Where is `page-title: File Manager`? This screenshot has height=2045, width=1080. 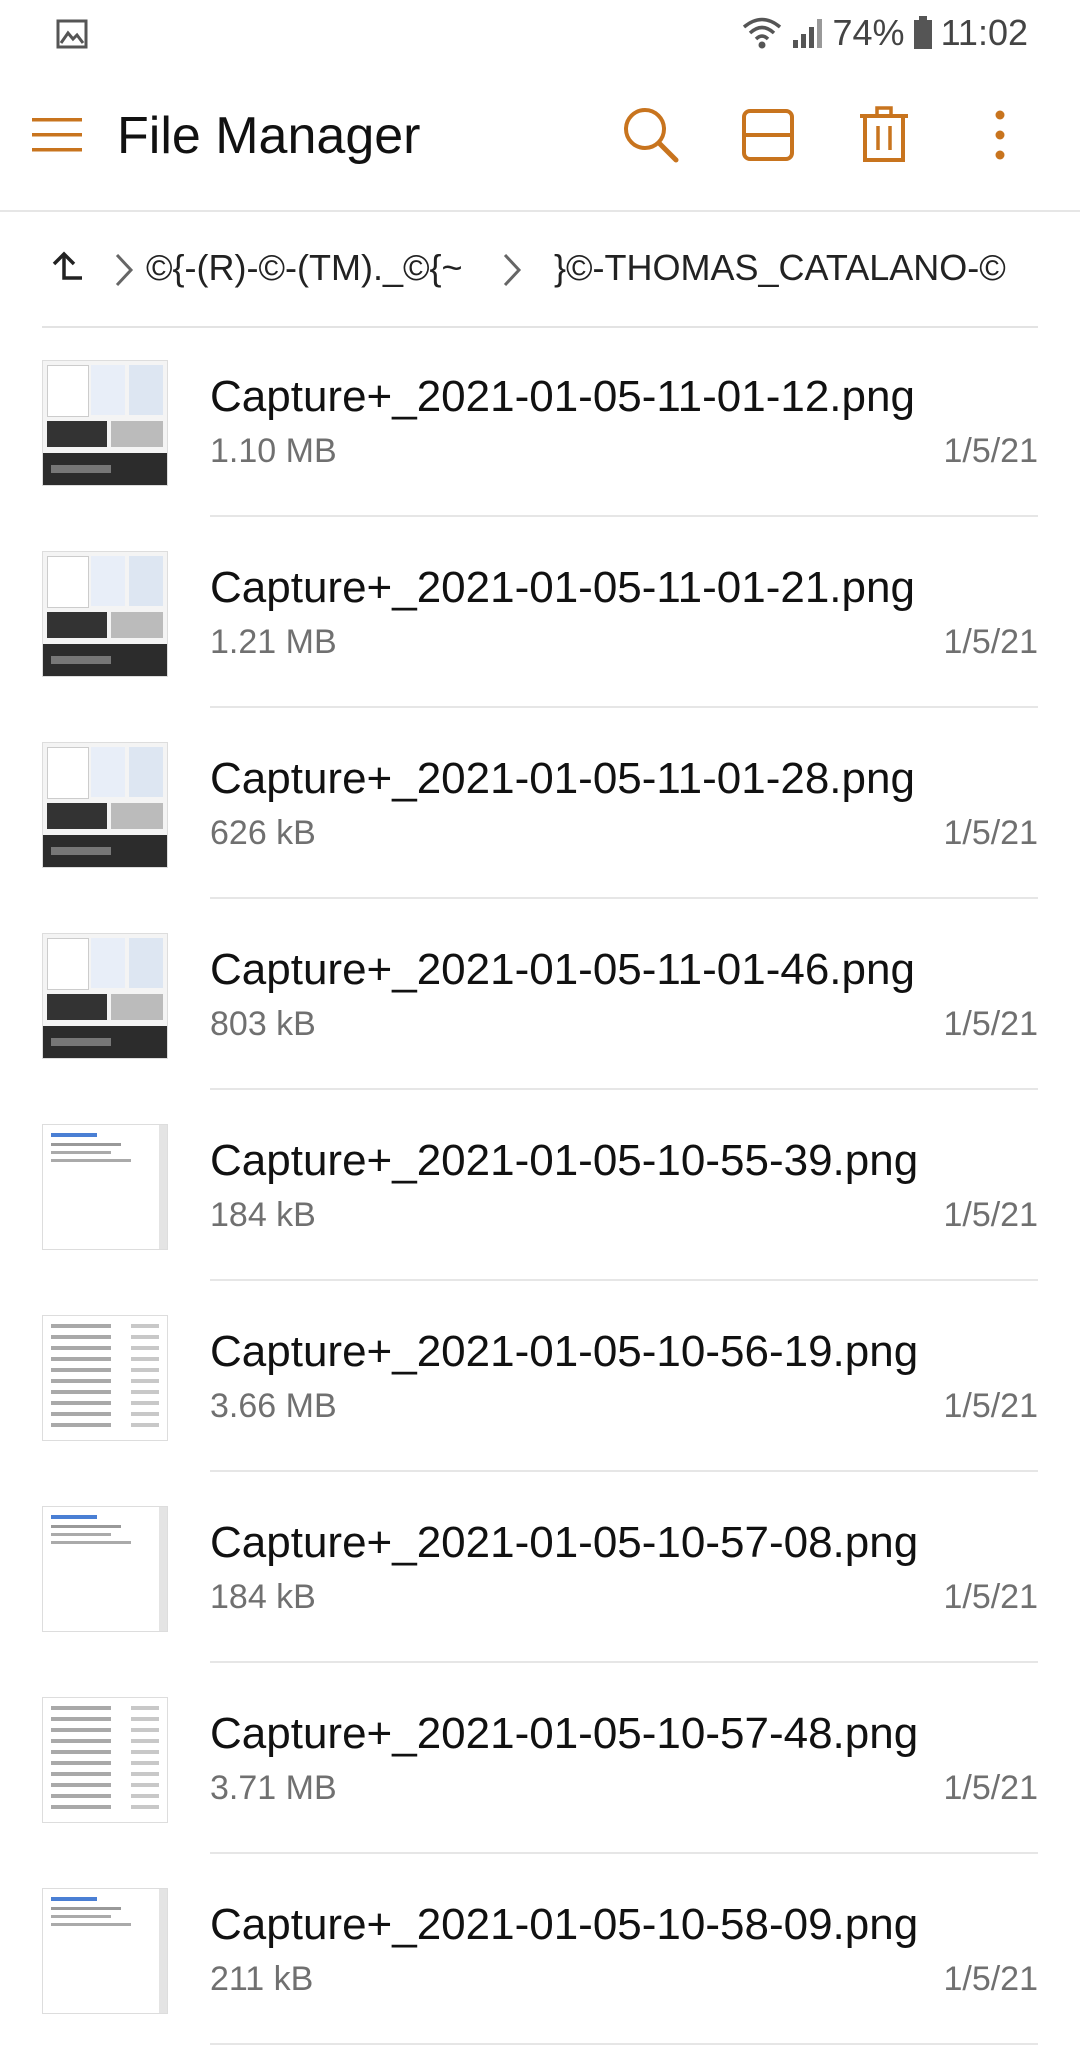
page-title: File Manager is located at coordinates (269, 136).